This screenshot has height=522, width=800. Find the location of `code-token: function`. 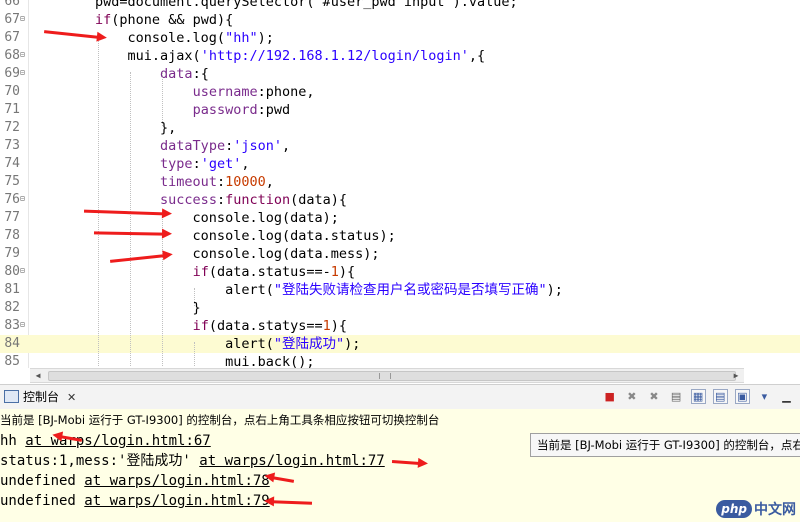

code-token: function is located at coordinates (258, 200).